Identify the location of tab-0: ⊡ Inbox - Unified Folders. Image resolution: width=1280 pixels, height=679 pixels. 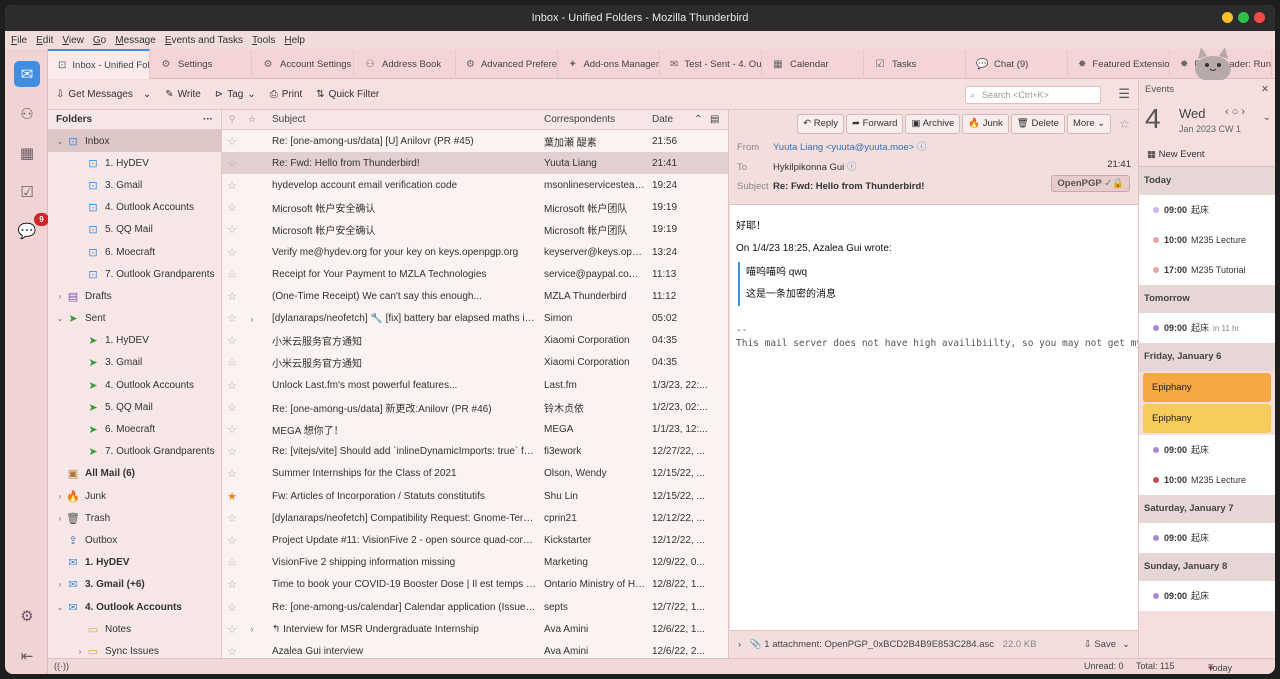
(99, 64).